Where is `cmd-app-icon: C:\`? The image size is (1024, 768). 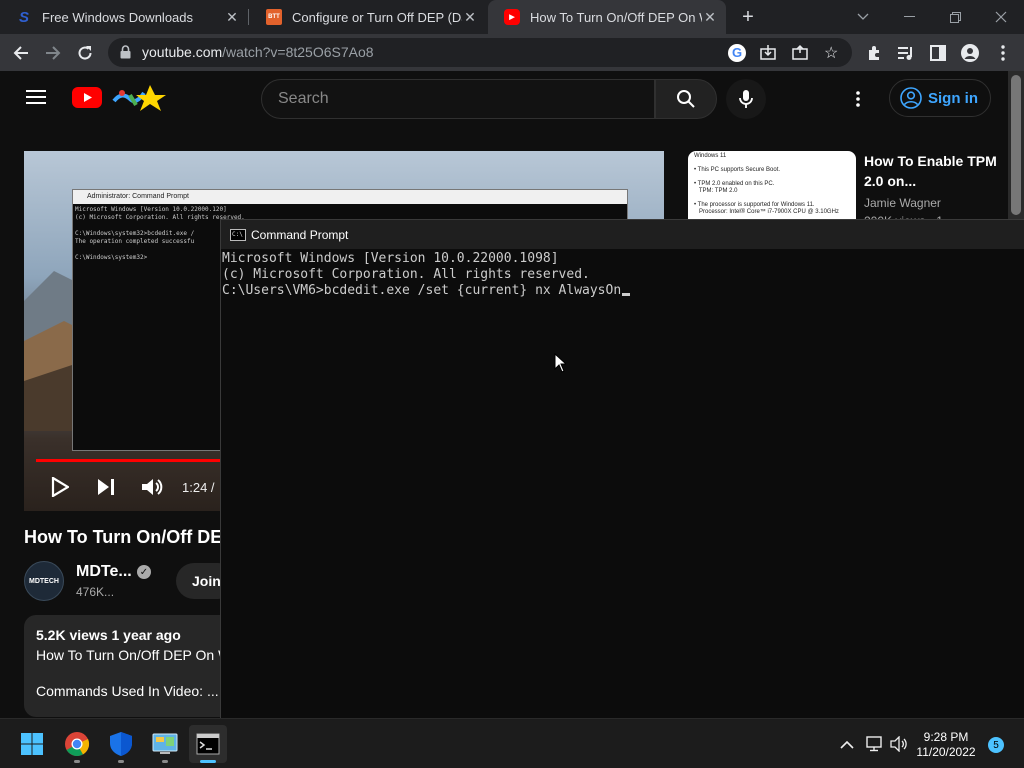
cmd-app-icon: C:\ is located at coordinates (238, 235).